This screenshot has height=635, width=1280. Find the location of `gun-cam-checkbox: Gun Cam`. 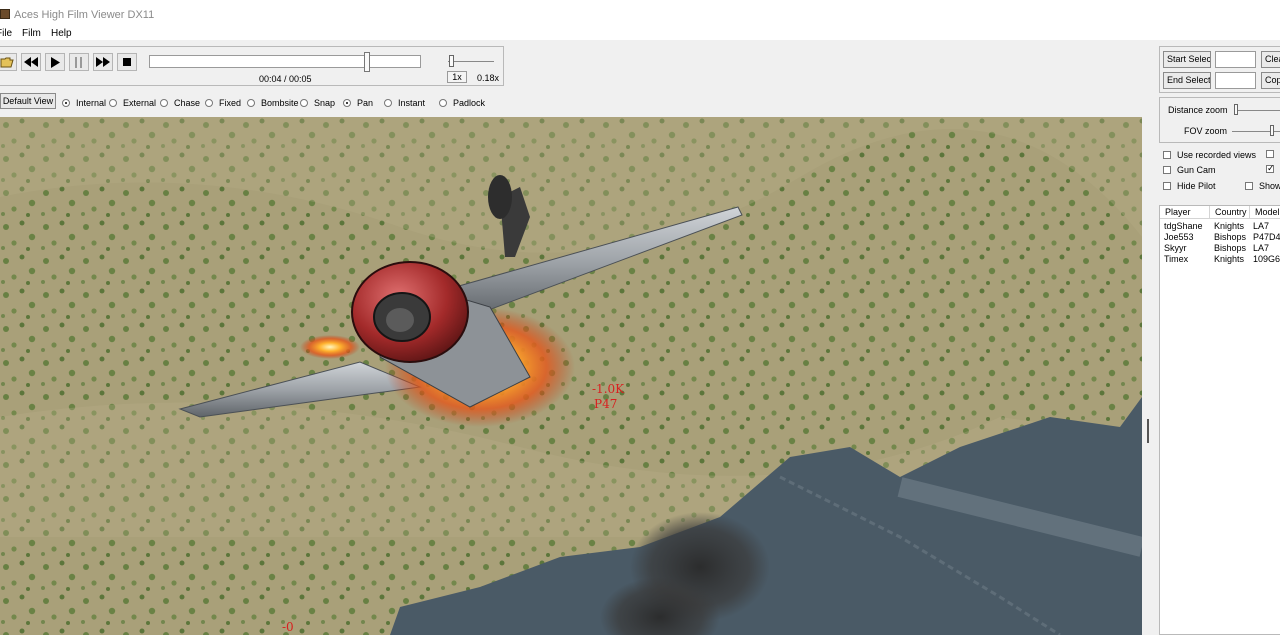

gun-cam-checkbox: Gun Cam is located at coordinates (1189, 170).